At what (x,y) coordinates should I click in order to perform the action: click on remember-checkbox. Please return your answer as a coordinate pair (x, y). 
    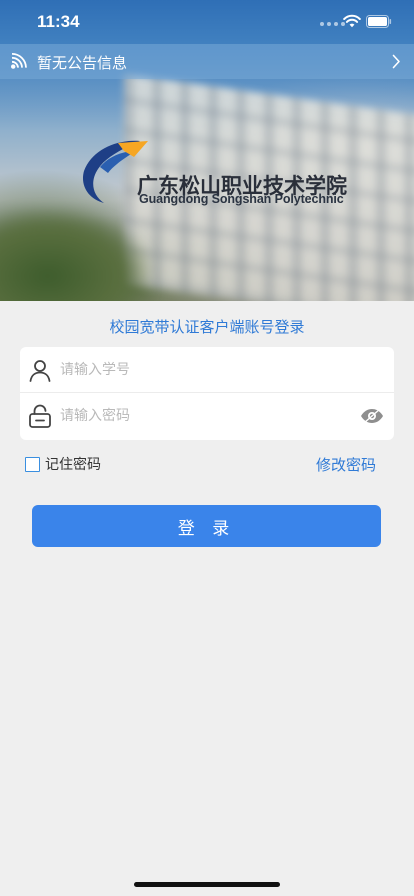
    Looking at the image, I should click on (32, 464).